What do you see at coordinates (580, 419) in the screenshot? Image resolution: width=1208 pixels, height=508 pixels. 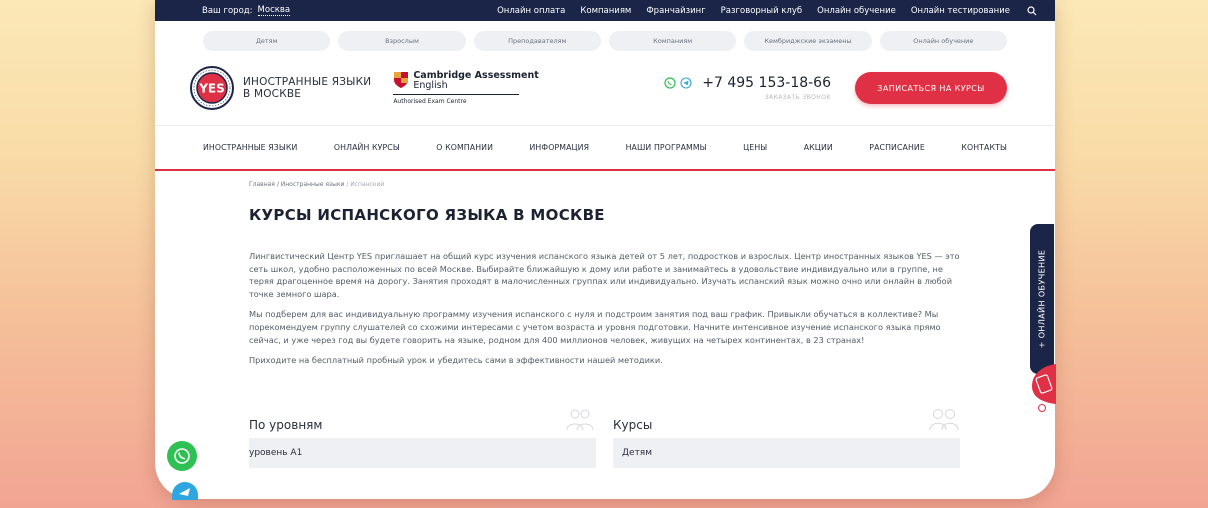 I see `people-group-icon` at bounding box center [580, 419].